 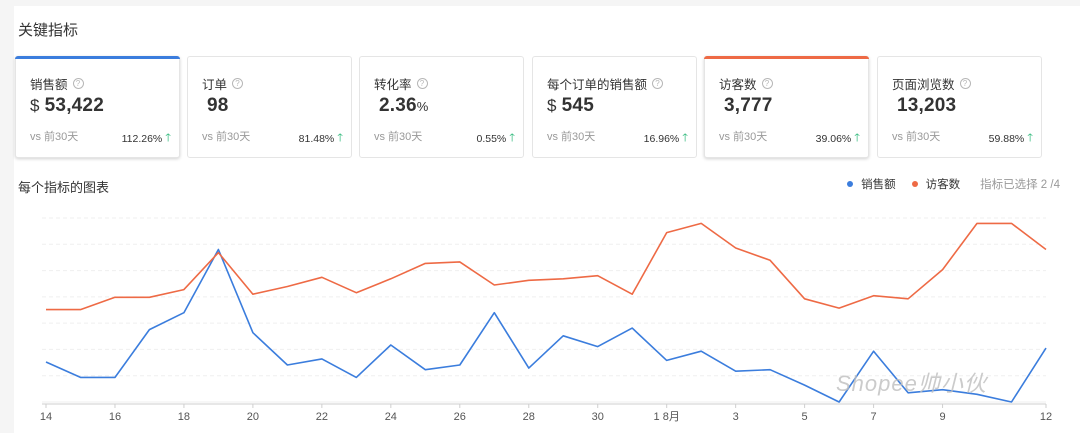 What do you see at coordinates (942, 417) in the screenshot?
I see `x-tick-label: 9` at bounding box center [942, 417].